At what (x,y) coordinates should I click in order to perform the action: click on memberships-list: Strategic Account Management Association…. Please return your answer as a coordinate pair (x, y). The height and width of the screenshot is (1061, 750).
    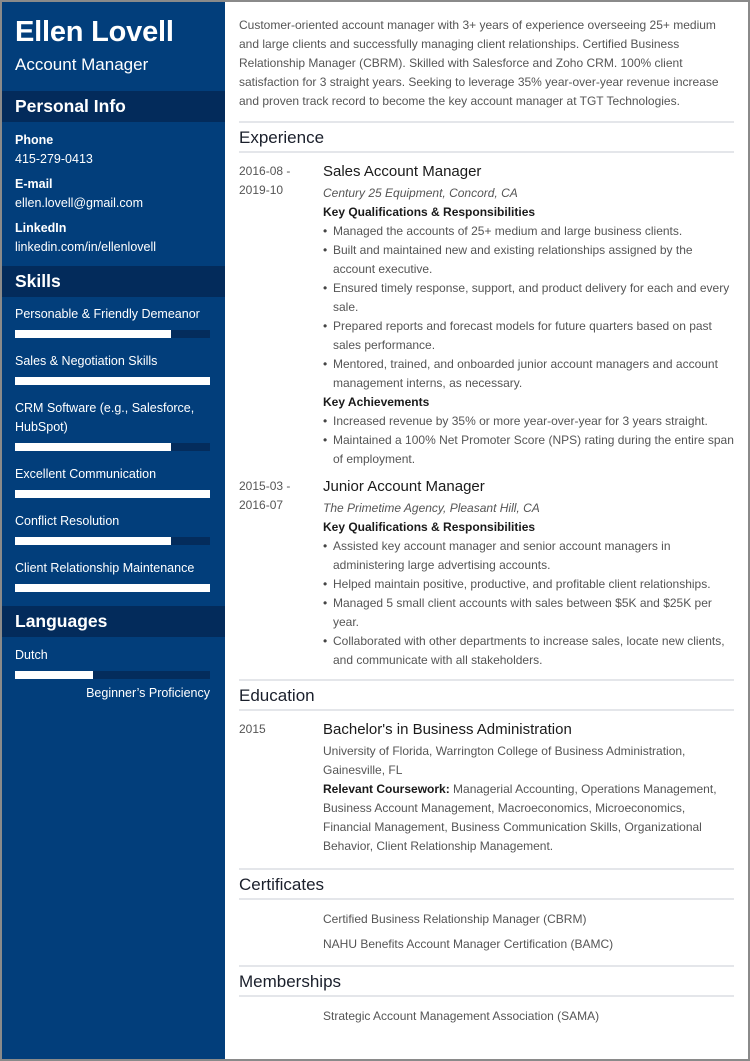
    Looking at the image, I should click on (486, 1013).